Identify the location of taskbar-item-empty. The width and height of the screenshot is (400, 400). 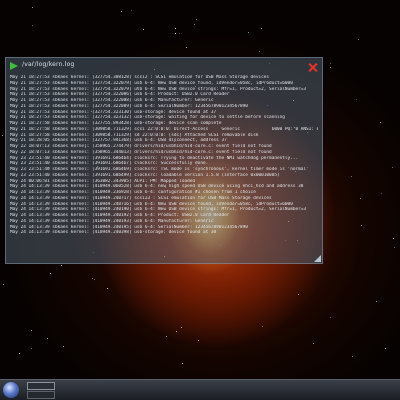
(41, 395).